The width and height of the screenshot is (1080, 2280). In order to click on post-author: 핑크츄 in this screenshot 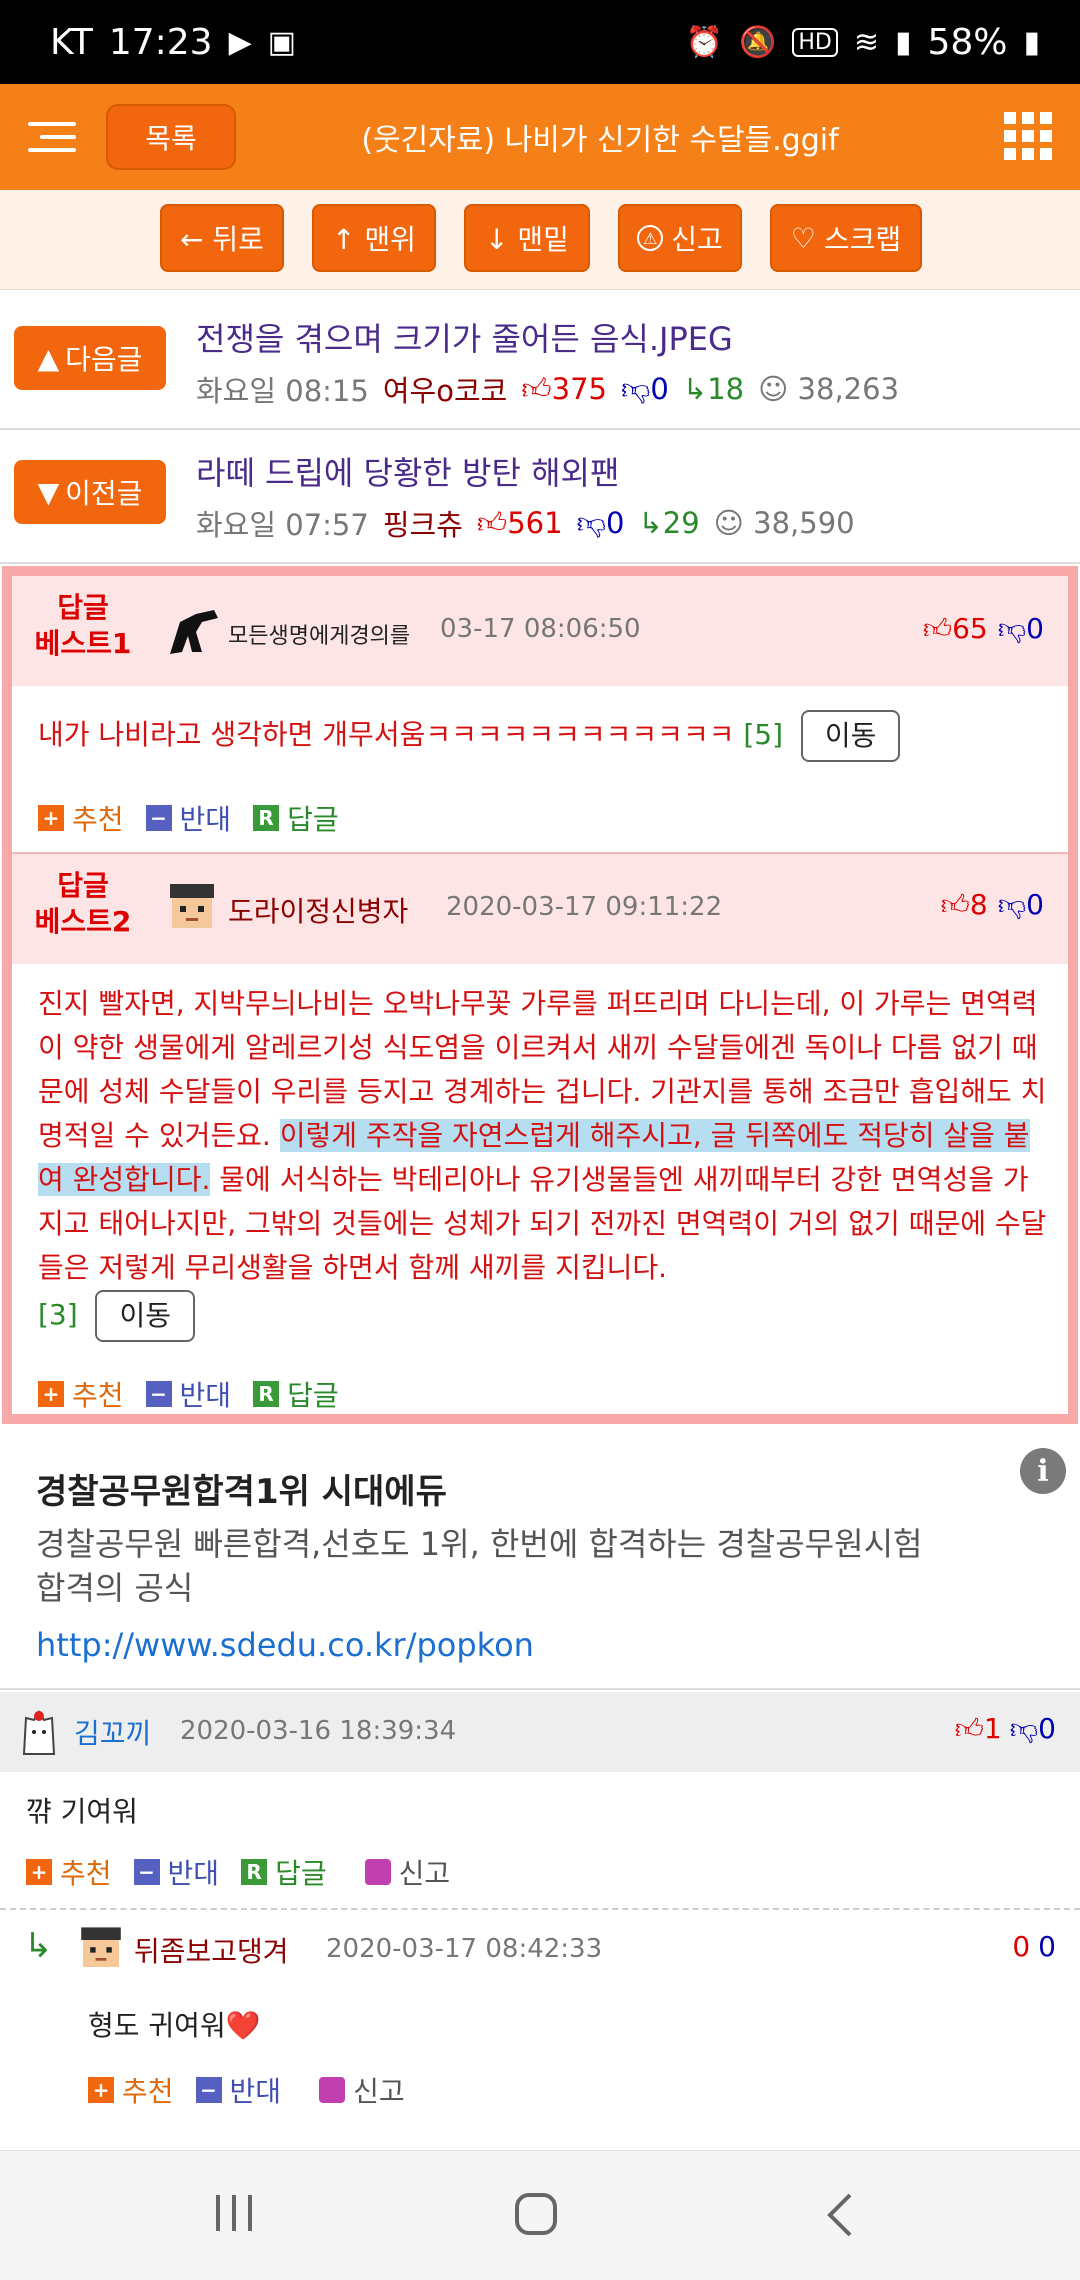, I will do `click(423, 523)`.